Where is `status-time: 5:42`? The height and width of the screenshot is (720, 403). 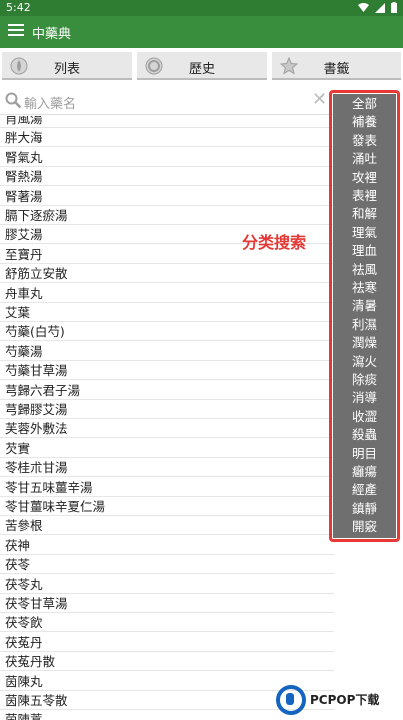
status-time: 5:42 is located at coordinates (18, 7).